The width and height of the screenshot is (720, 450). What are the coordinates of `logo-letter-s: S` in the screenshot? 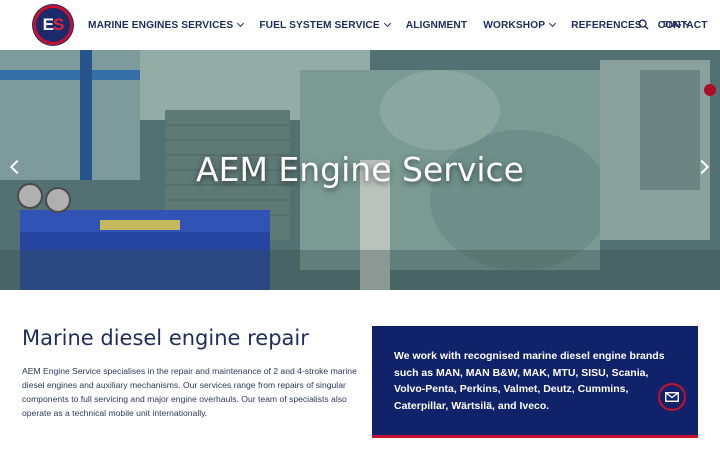 It's located at (58, 24).